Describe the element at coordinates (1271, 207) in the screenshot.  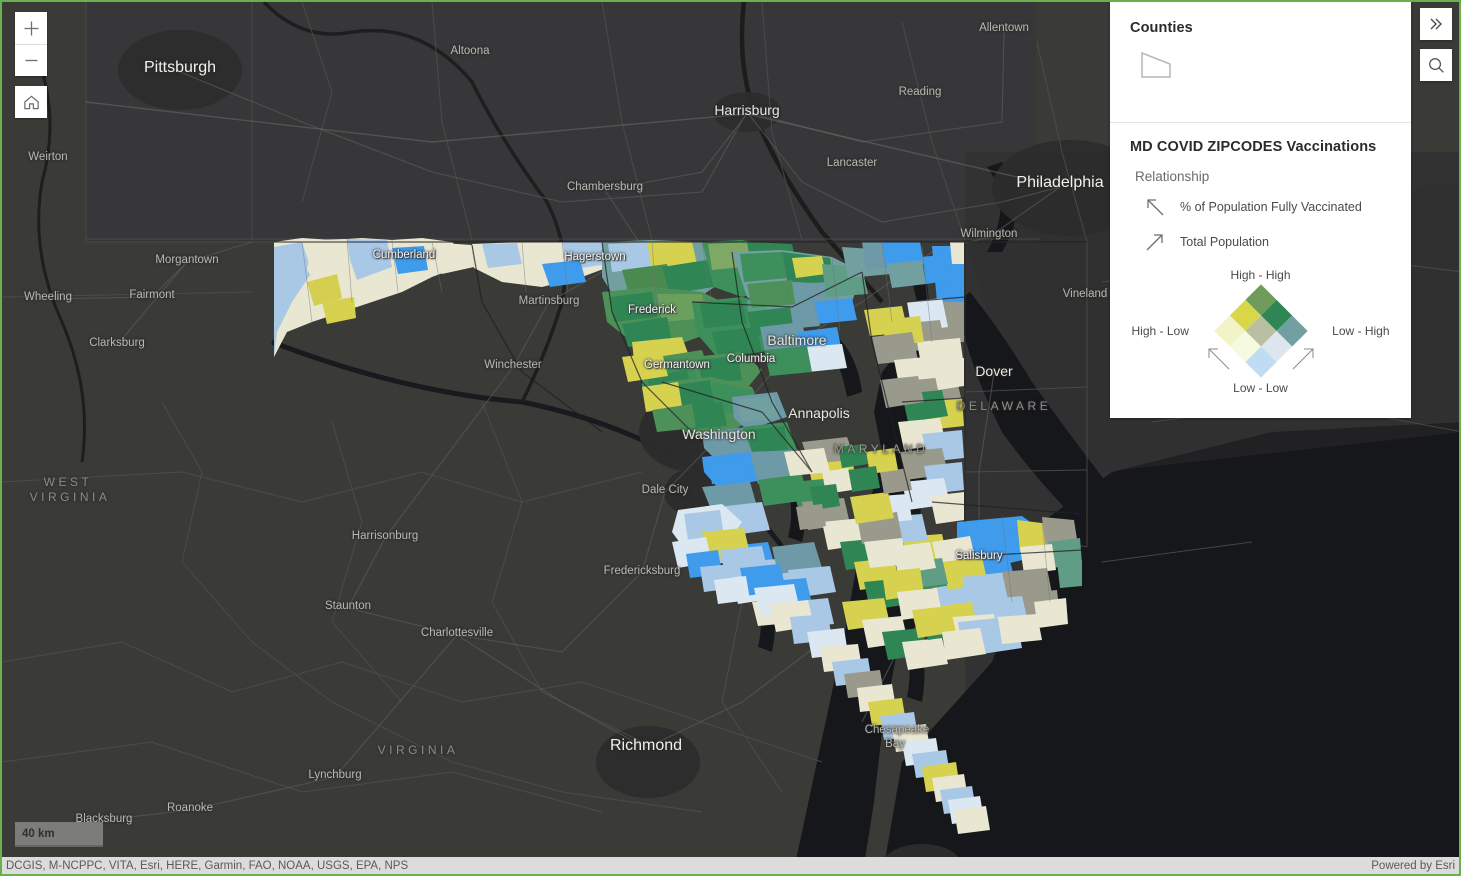
I see `variable-label-vaccinated: % of Population Fully Vaccinated` at that location.